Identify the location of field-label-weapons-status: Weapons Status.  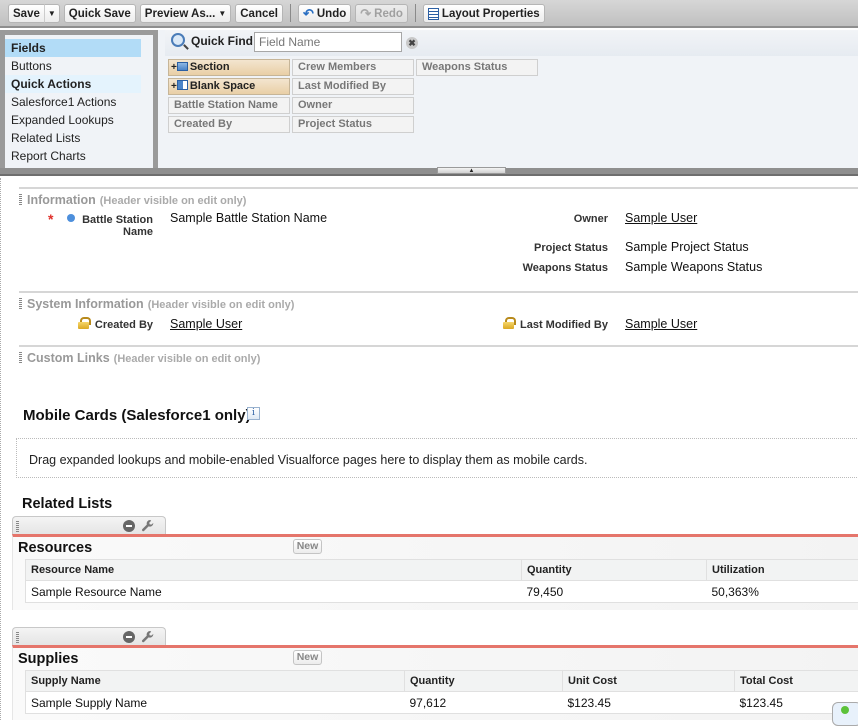
(553, 268).